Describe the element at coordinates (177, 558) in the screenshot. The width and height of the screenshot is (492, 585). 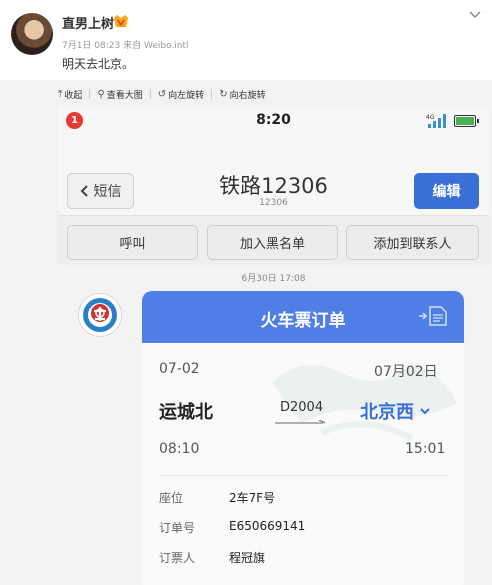
I see `booker-label: 订票人` at that location.